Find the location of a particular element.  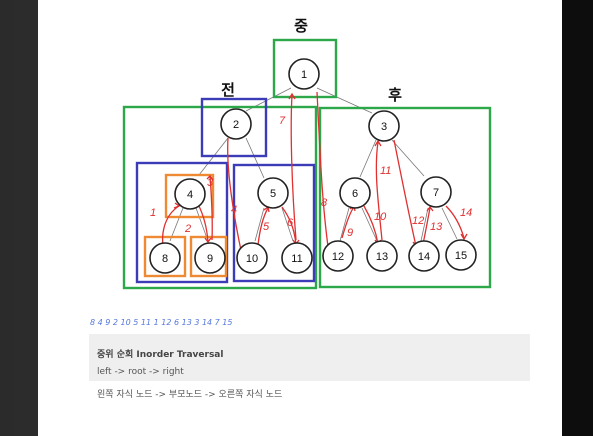

step-mark: 13 is located at coordinates (436, 227).